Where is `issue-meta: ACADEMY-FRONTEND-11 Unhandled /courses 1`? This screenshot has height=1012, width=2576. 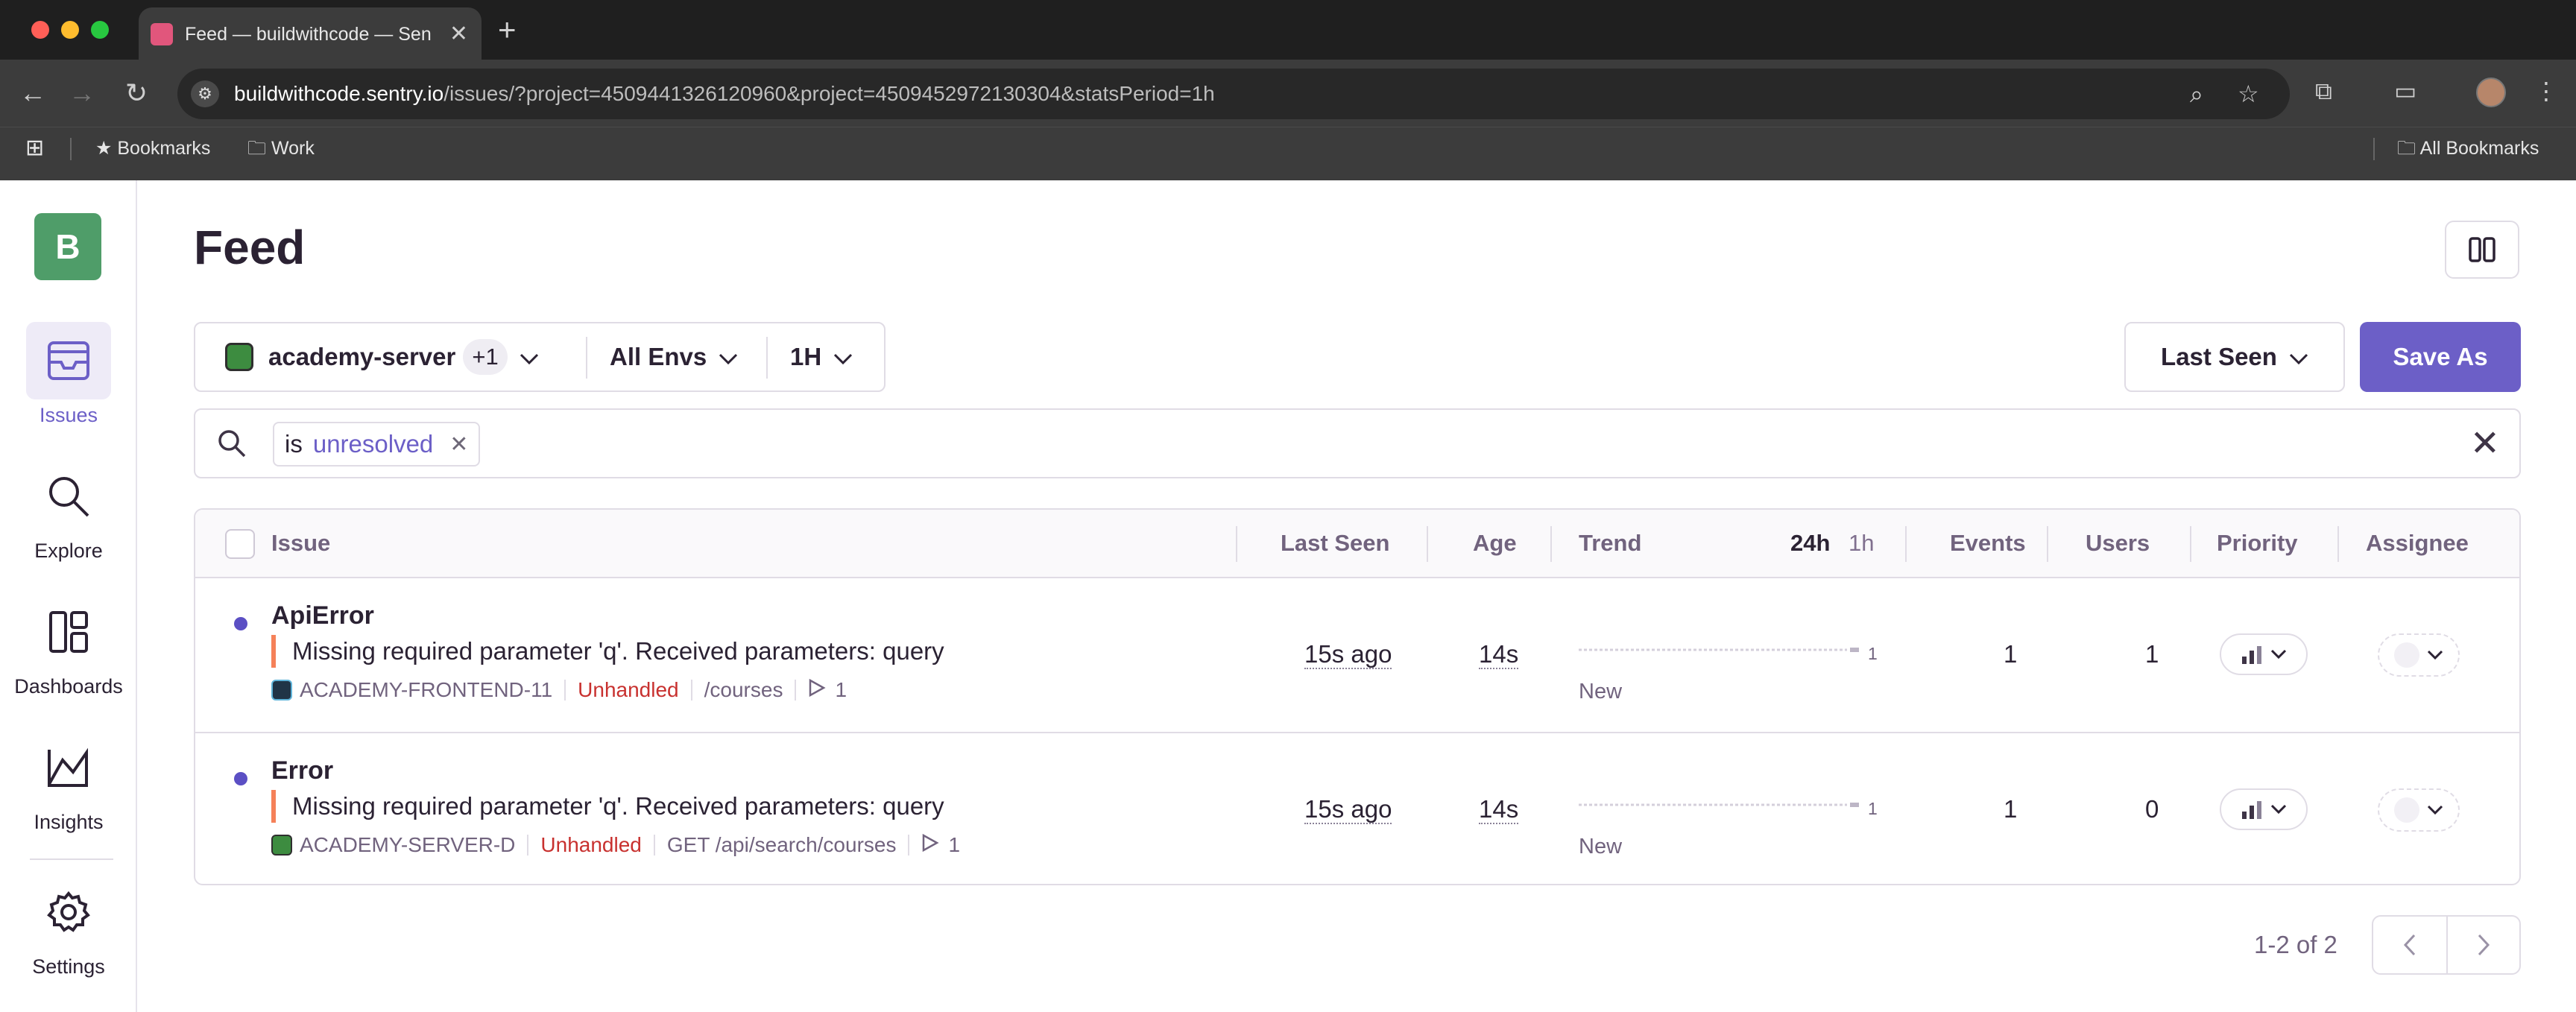
issue-meta: ACADEMY-FRONTEND-11 Unhandled /courses 1 is located at coordinates (559, 690).